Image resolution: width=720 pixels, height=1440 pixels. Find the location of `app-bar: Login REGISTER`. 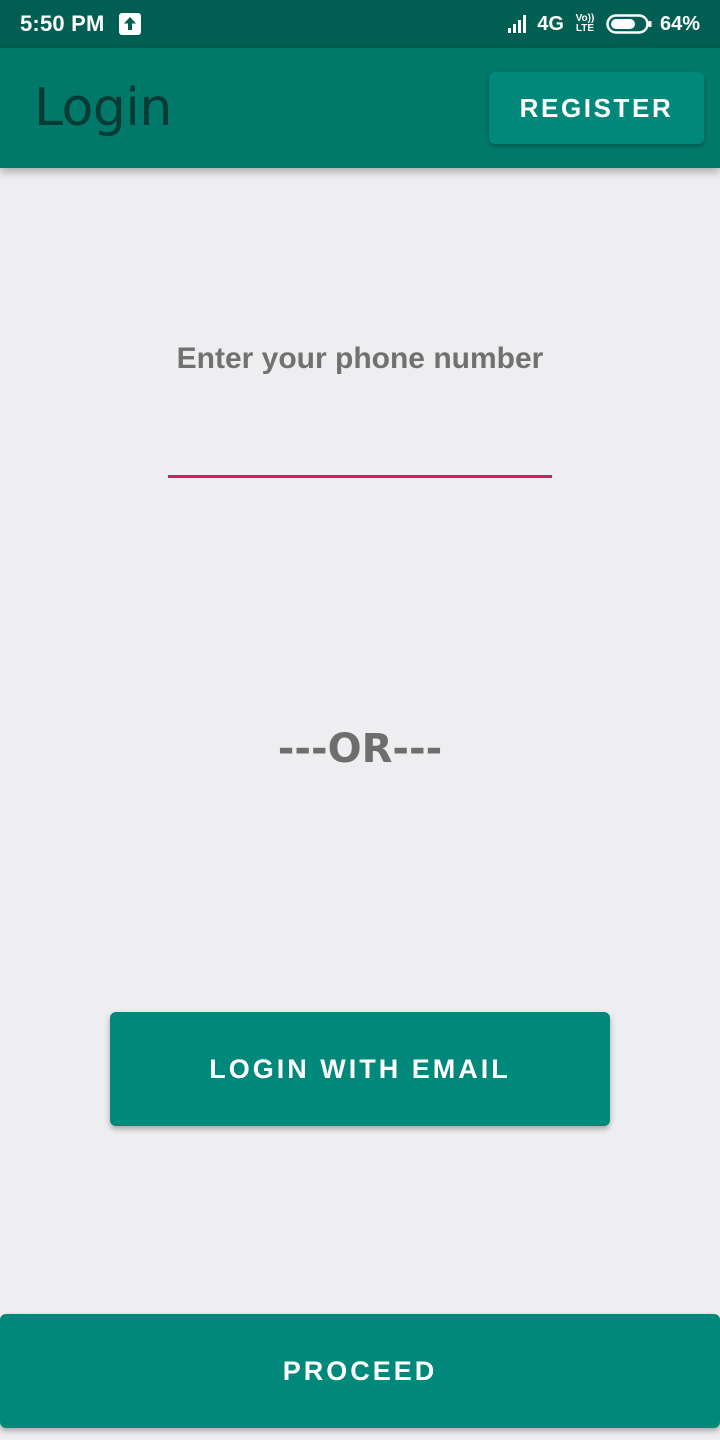

app-bar: Login REGISTER is located at coordinates (360, 108).